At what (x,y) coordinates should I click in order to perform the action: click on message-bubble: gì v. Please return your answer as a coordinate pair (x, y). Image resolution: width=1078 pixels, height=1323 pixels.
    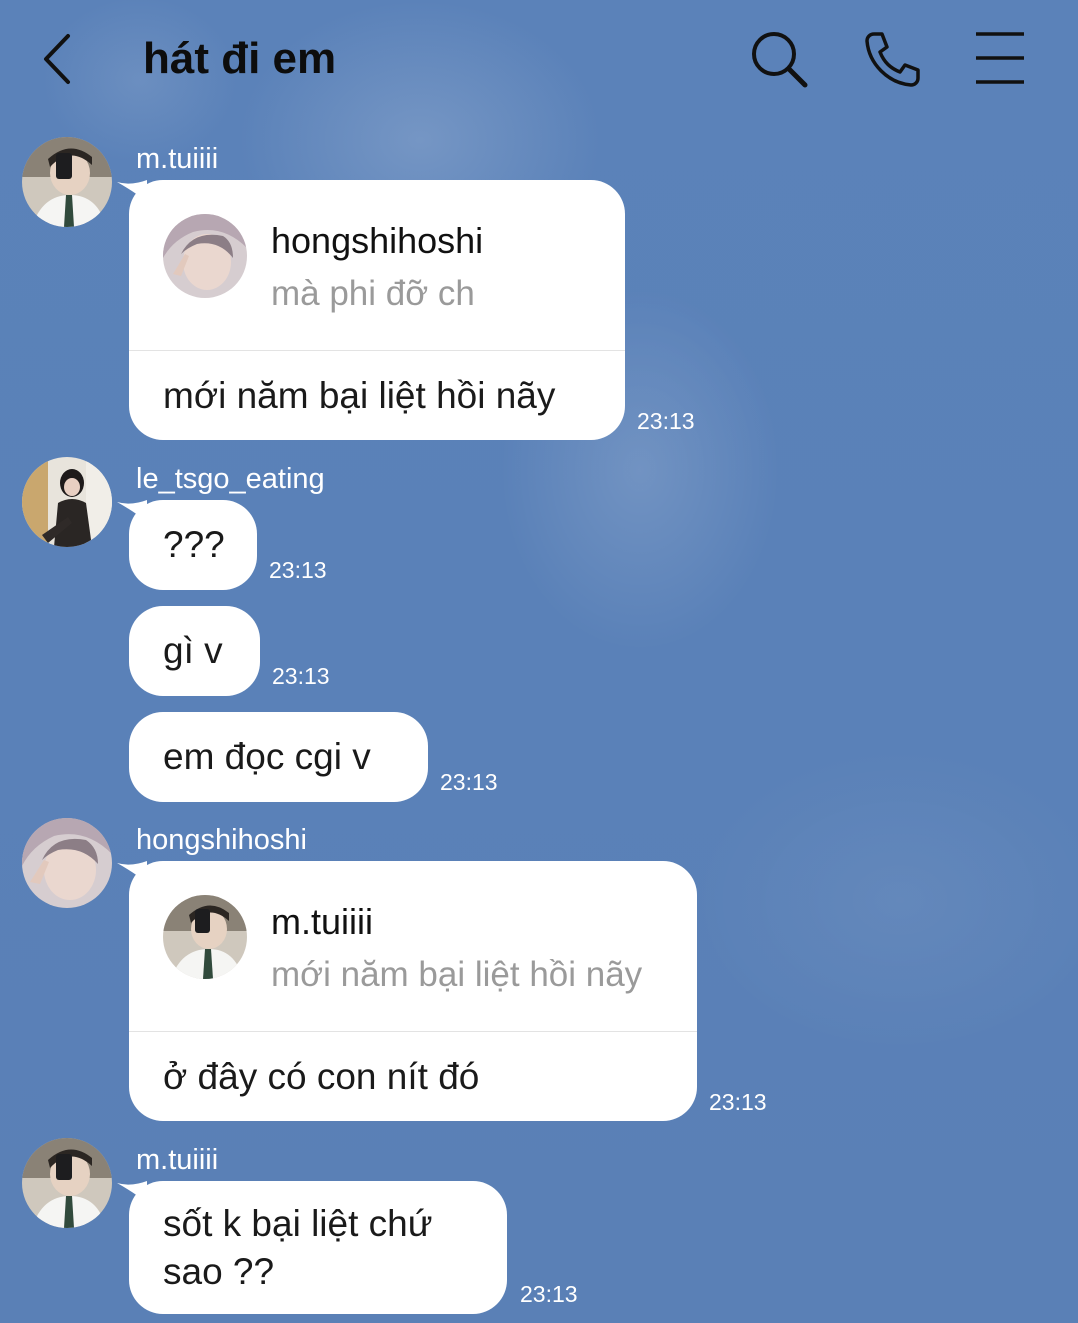
    Looking at the image, I should click on (194, 651).